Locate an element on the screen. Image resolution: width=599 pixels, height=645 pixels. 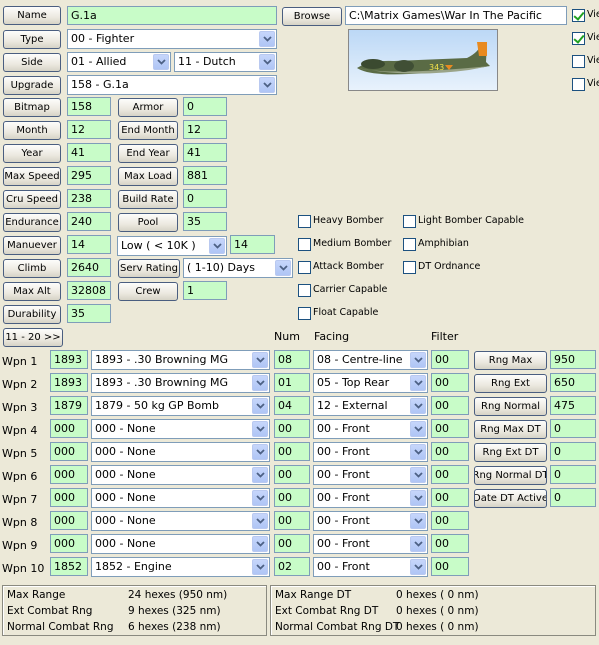
crew-field: 1 is located at coordinates (205, 290).